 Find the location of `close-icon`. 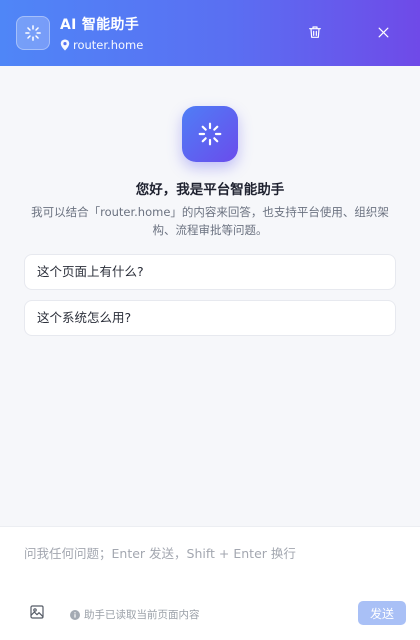

close-icon is located at coordinates (383, 32).